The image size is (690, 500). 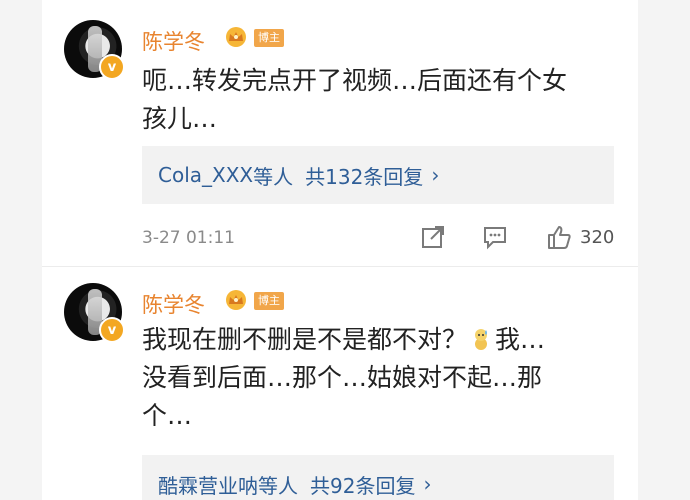 What do you see at coordinates (481, 339) in the screenshot?
I see `sweat-emoji-icon` at bounding box center [481, 339].